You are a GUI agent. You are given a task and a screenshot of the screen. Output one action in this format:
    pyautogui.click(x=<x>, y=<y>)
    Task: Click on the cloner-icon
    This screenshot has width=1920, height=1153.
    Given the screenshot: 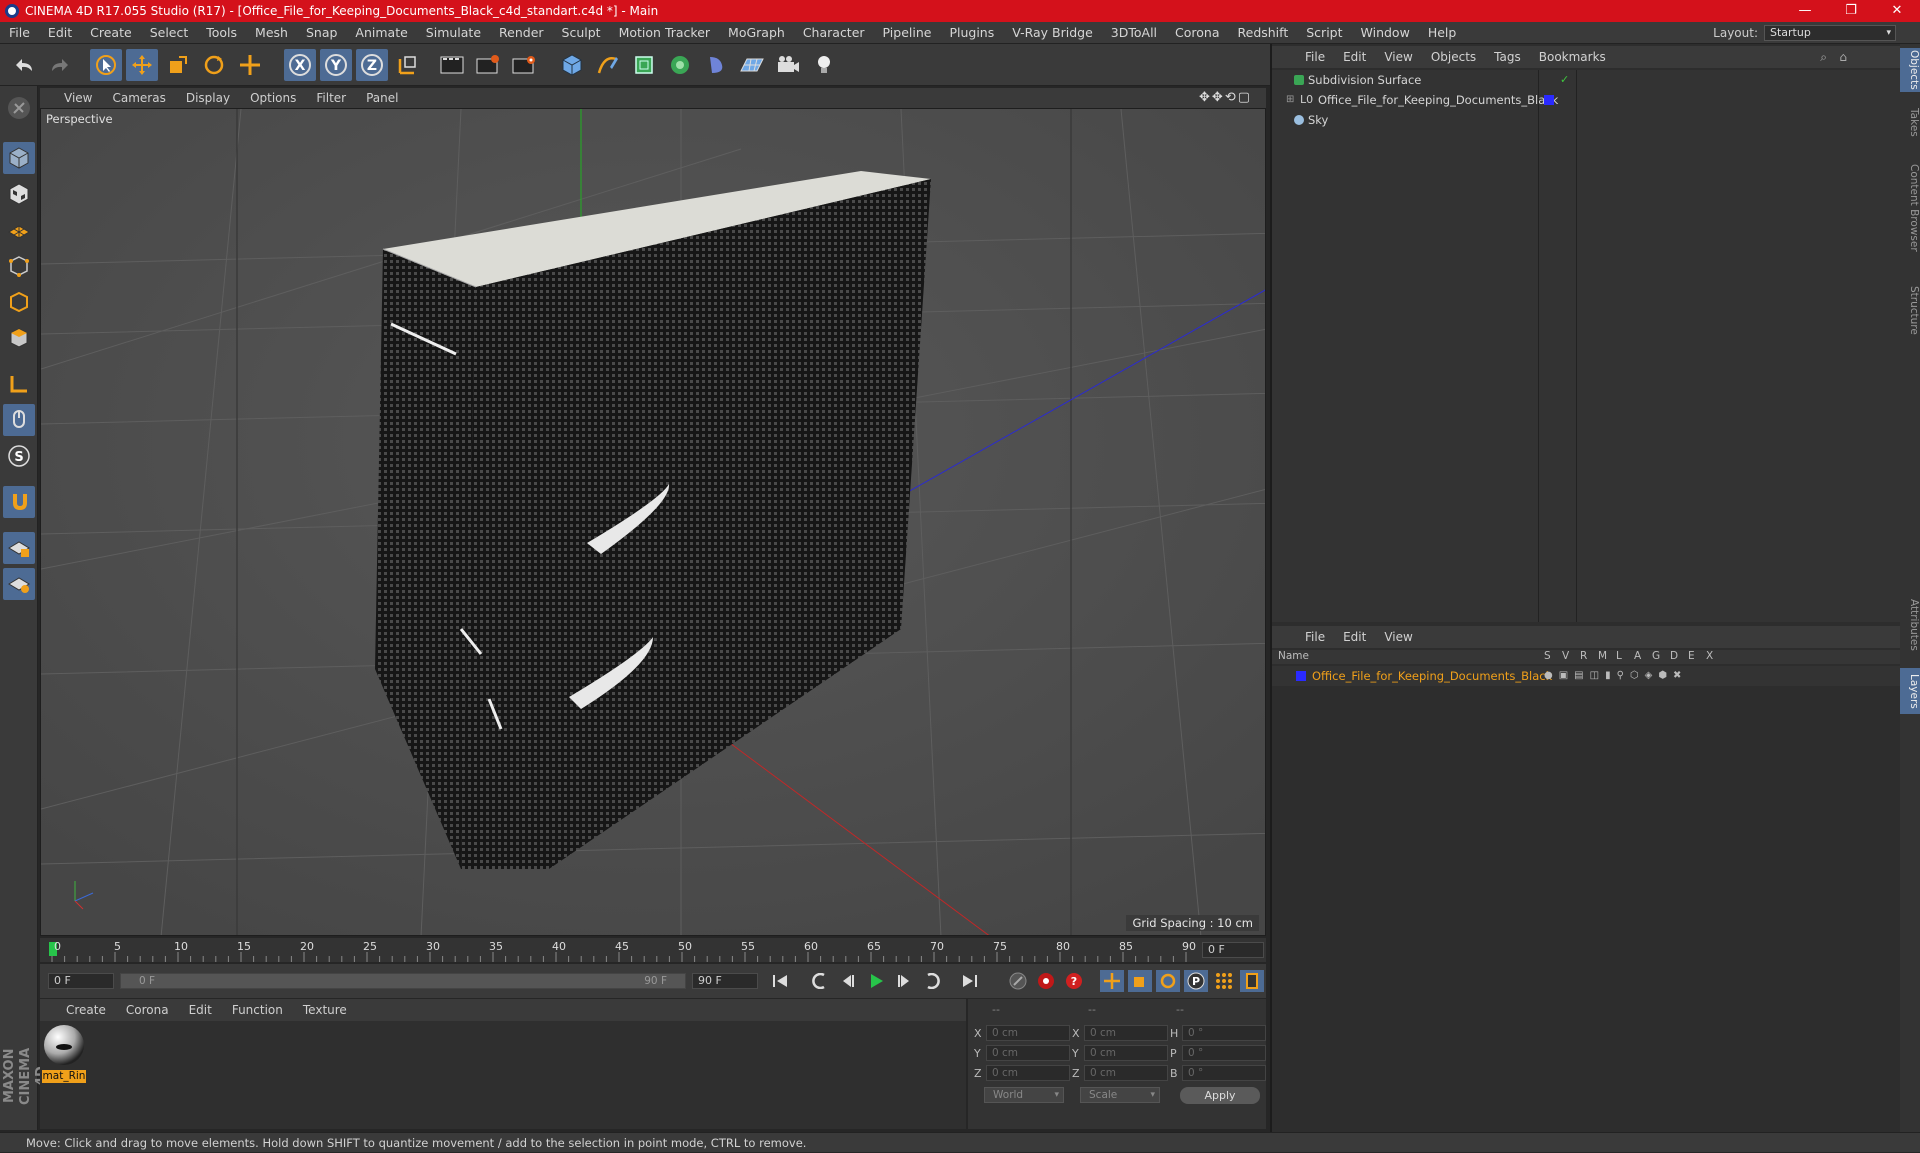 What is the action you would take?
    pyautogui.click(x=680, y=65)
    